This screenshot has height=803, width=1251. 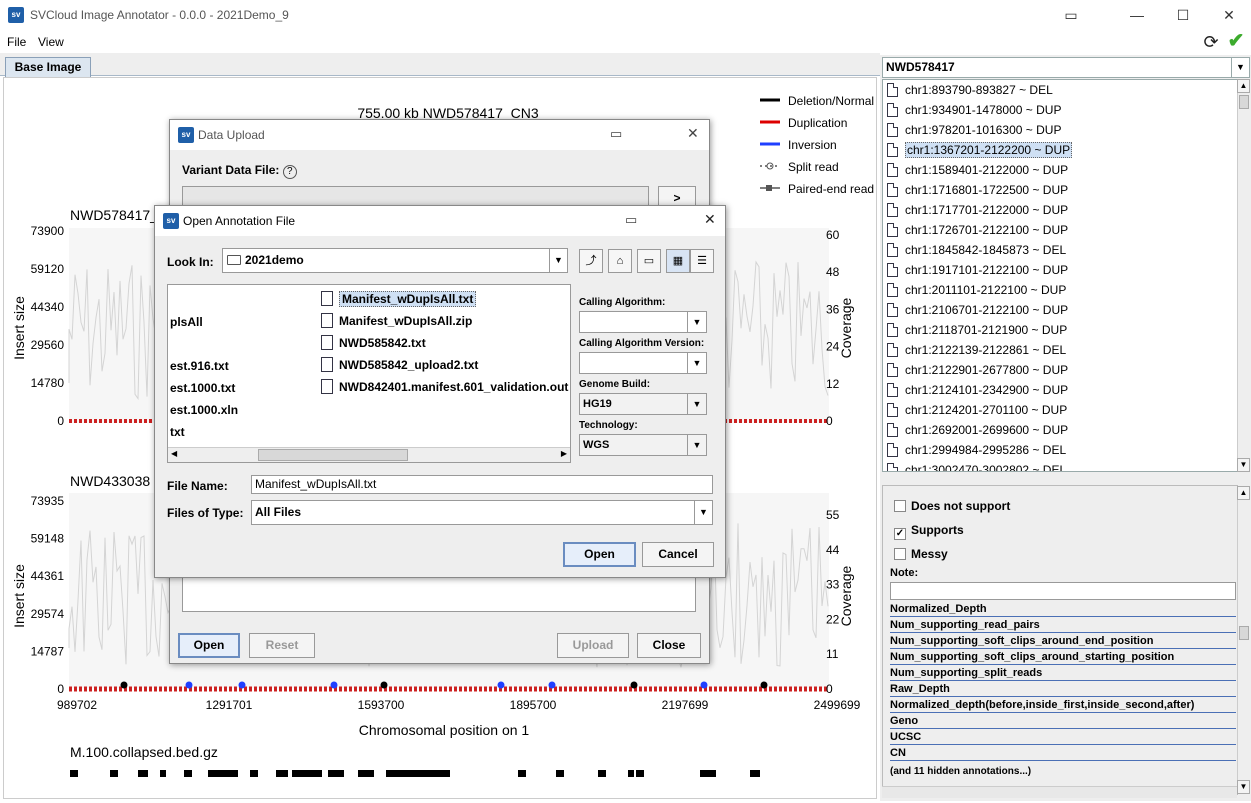 What do you see at coordinates (482, 512) in the screenshot?
I see `files-of-type-select: All Files ▼` at bounding box center [482, 512].